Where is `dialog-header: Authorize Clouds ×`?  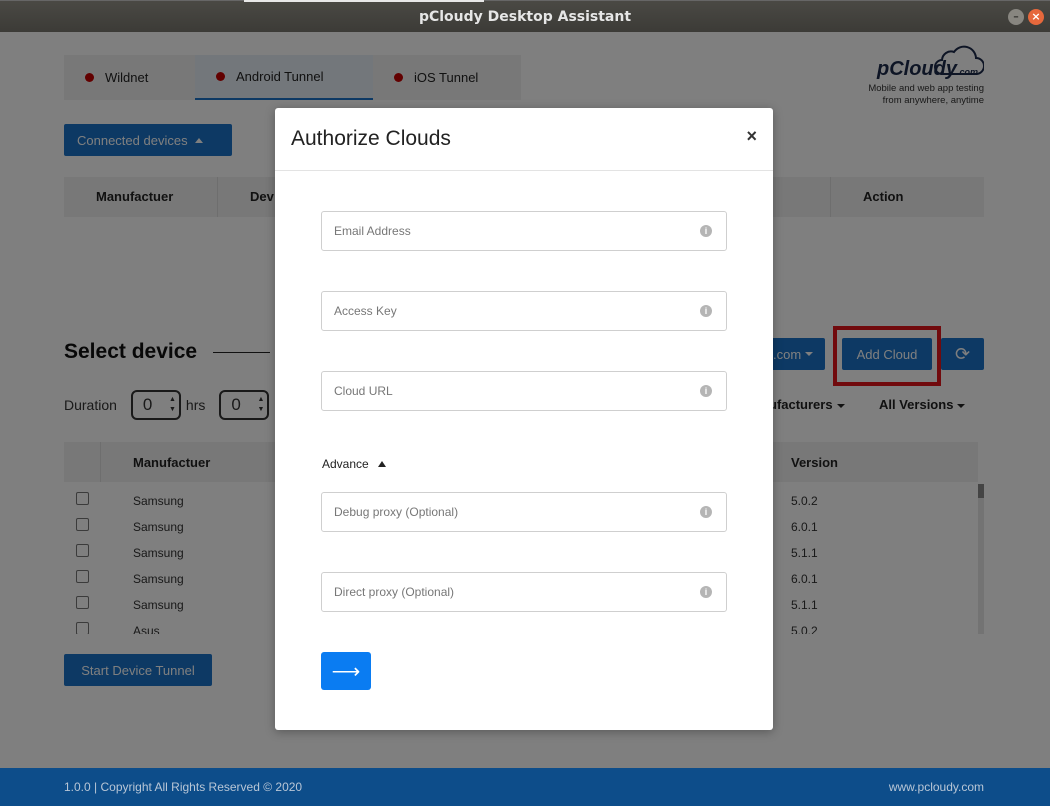
dialog-header: Authorize Clouds × is located at coordinates (524, 139).